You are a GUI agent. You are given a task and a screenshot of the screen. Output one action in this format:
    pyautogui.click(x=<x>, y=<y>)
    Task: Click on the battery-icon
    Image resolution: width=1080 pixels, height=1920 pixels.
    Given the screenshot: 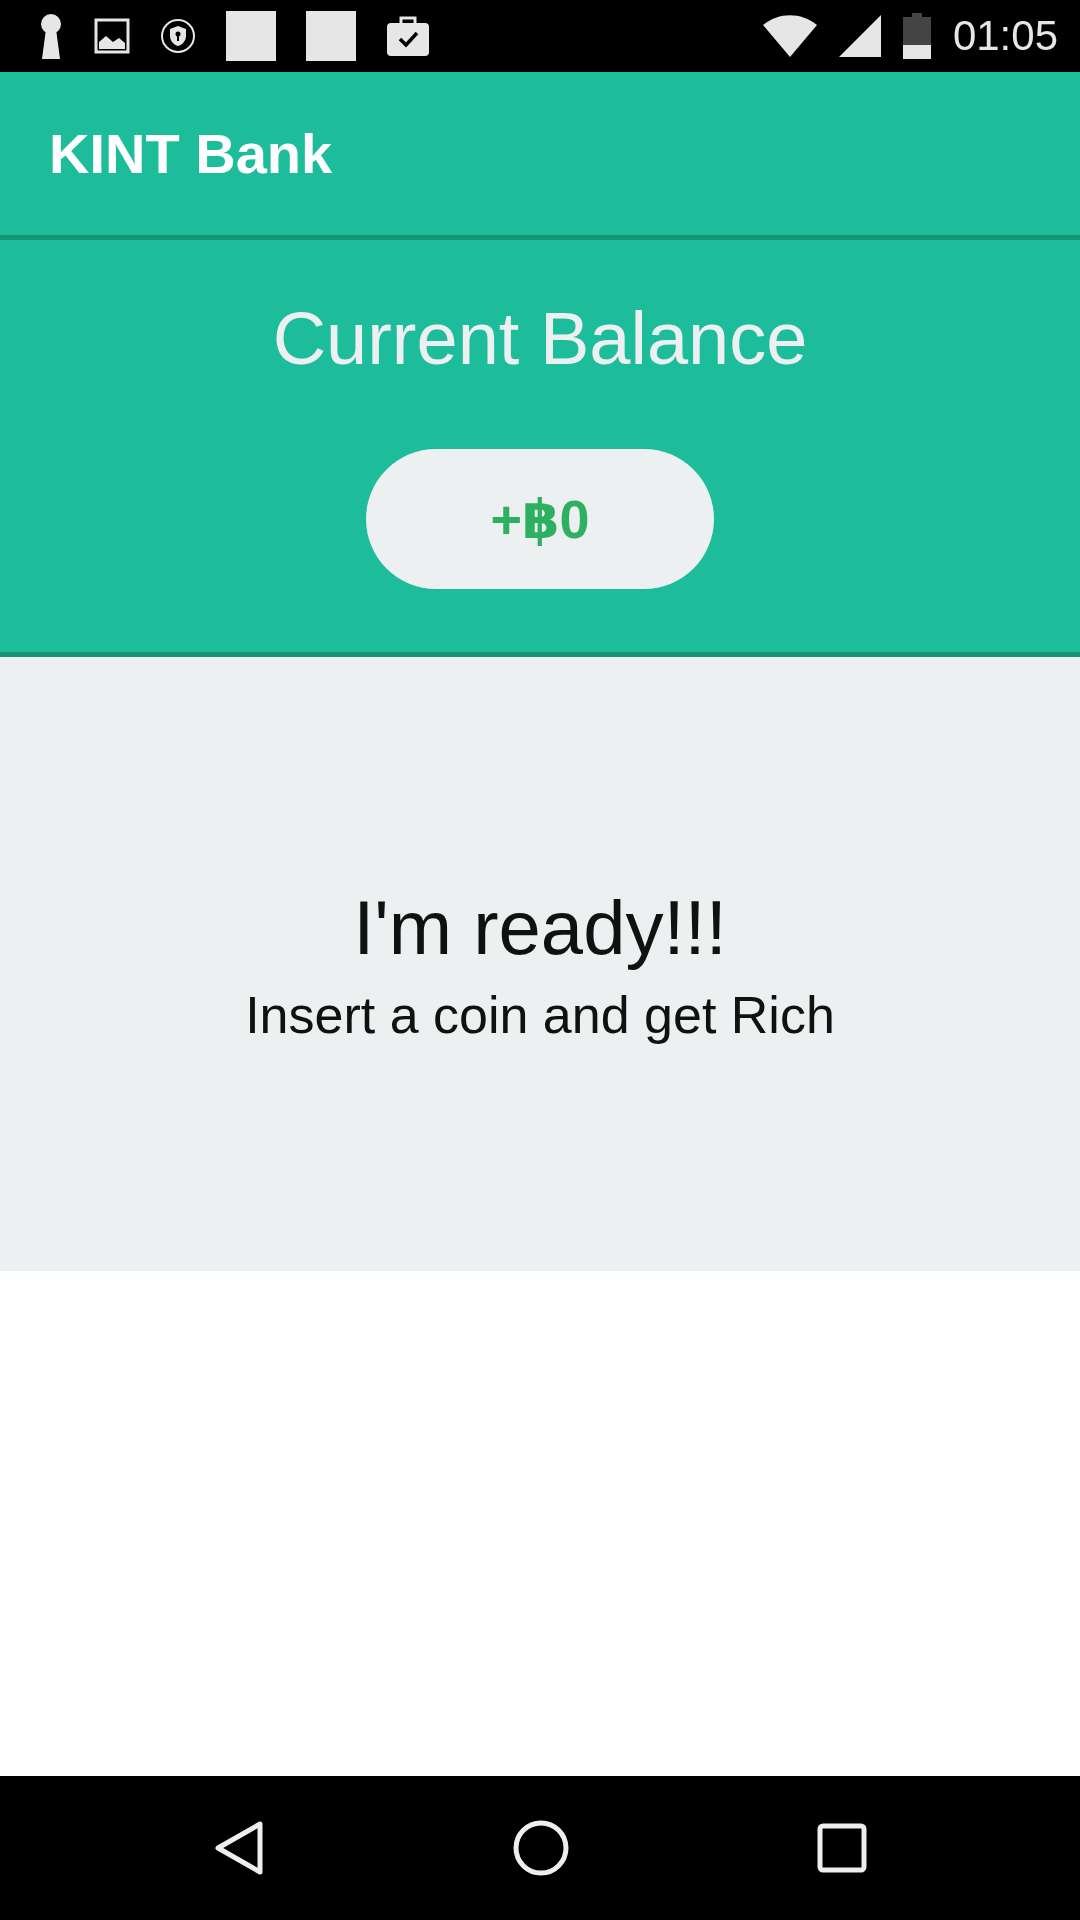 What is the action you would take?
    pyautogui.click(x=916, y=36)
    